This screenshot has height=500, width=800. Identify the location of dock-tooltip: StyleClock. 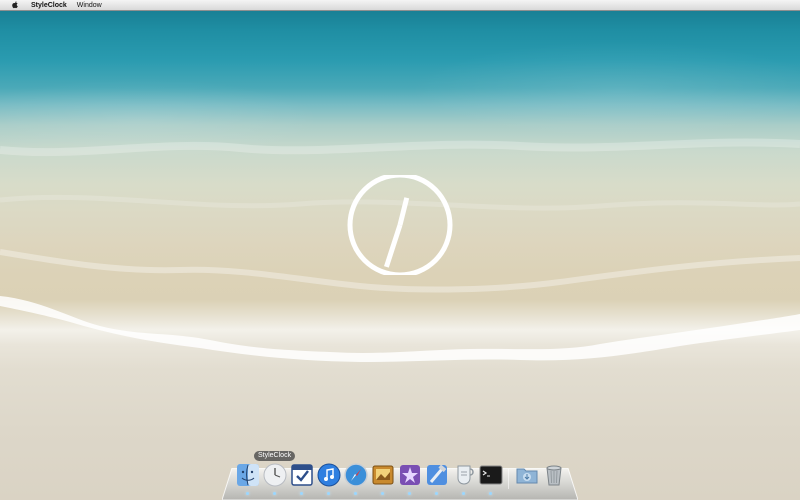
(275, 456).